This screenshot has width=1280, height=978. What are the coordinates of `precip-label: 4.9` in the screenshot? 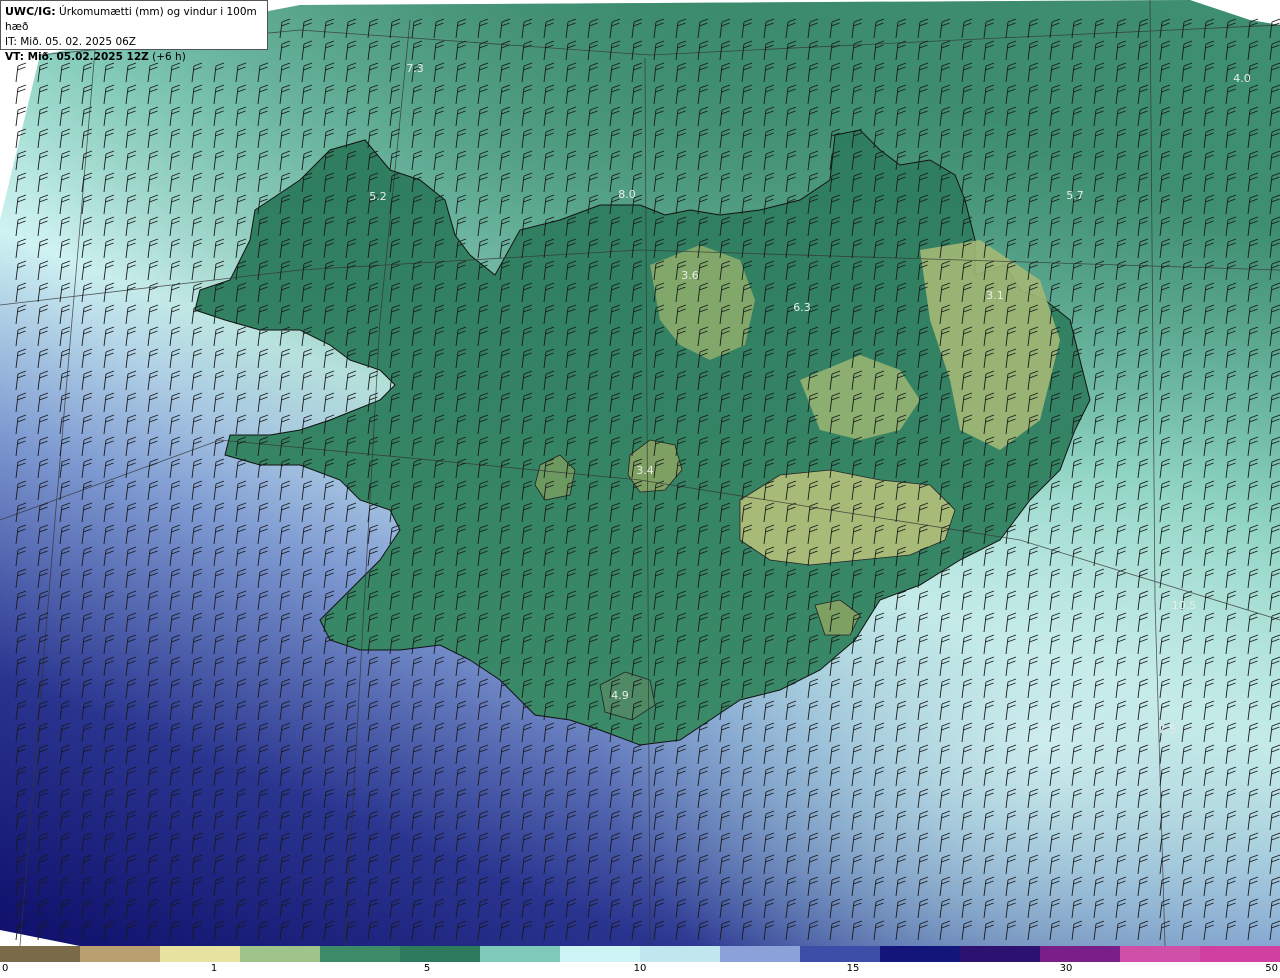 It's located at (620, 695).